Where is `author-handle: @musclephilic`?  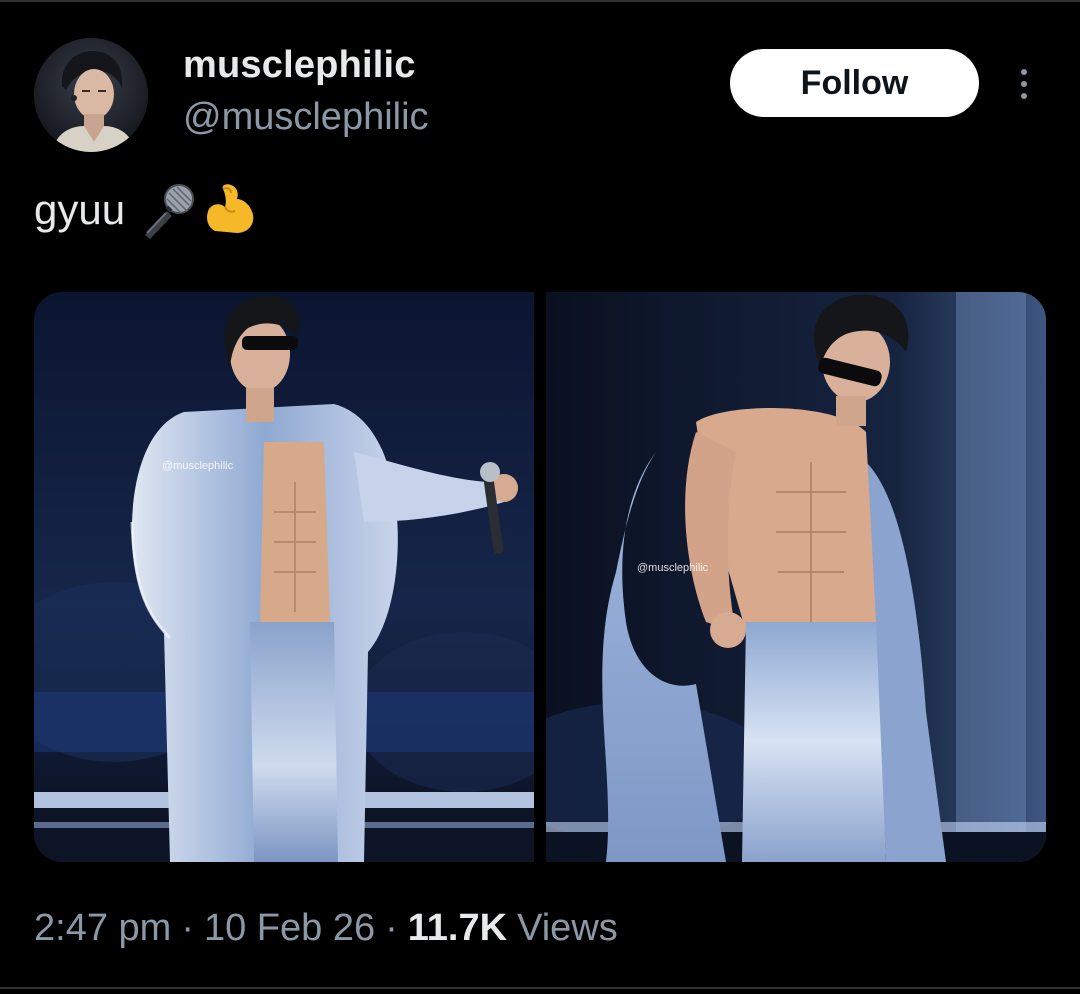
author-handle: @musclephilic is located at coordinates (306, 117).